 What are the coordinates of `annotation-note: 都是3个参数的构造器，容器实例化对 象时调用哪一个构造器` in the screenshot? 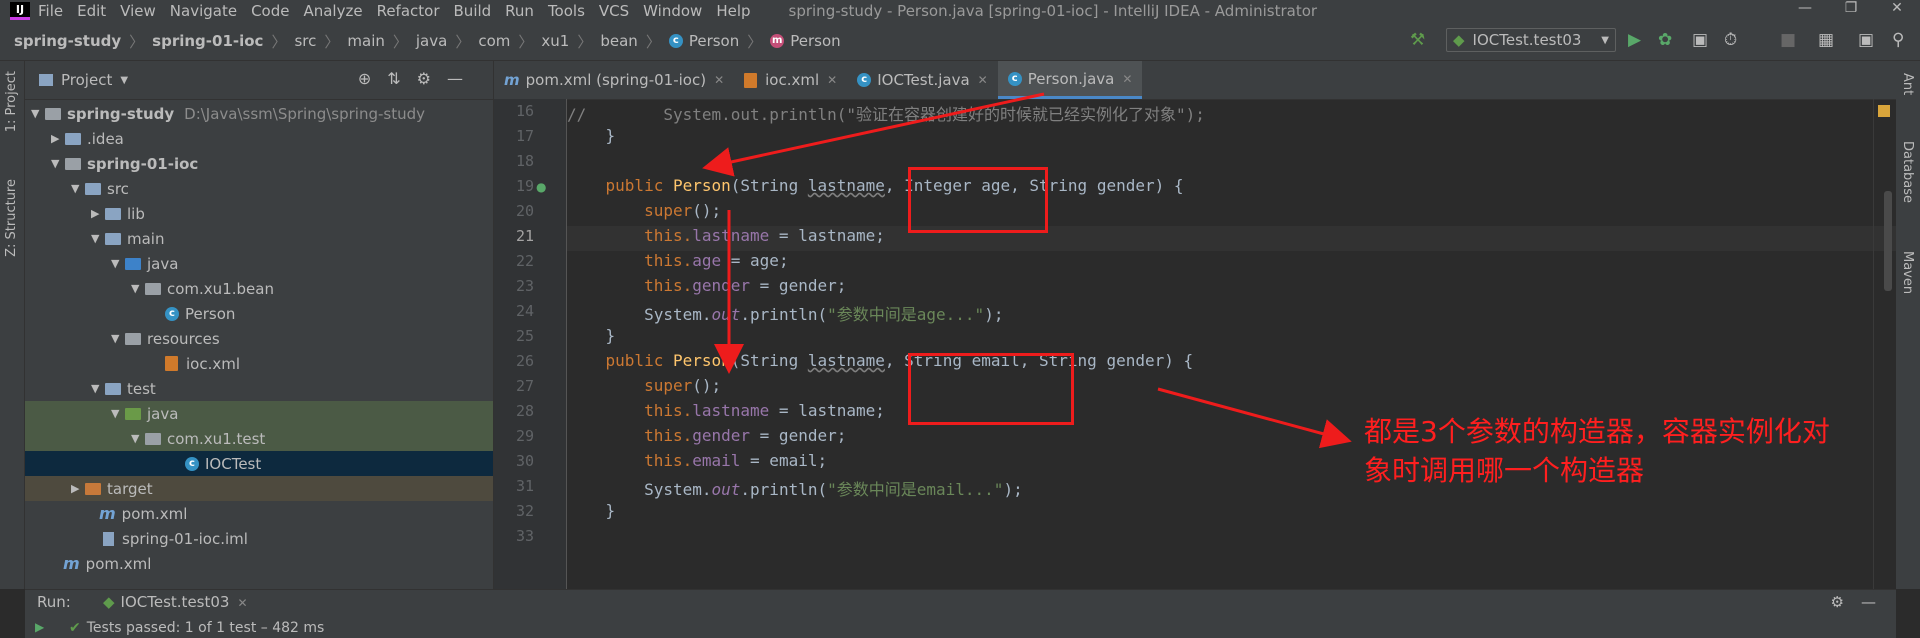 It's located at (1642, 451).